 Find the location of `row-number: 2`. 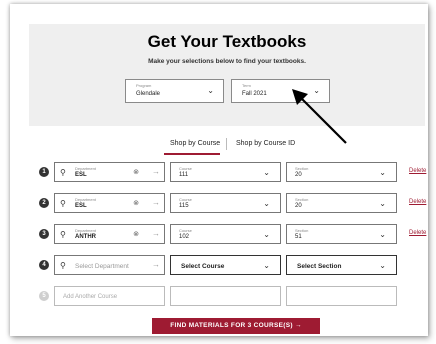

row-number: 2 is located at coordinates (44, 203).